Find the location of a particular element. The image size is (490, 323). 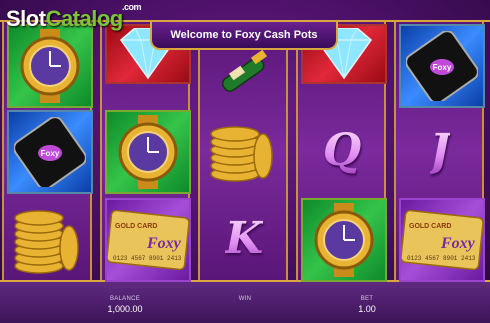

symbol-k: K is located at coordinates (244, 238).